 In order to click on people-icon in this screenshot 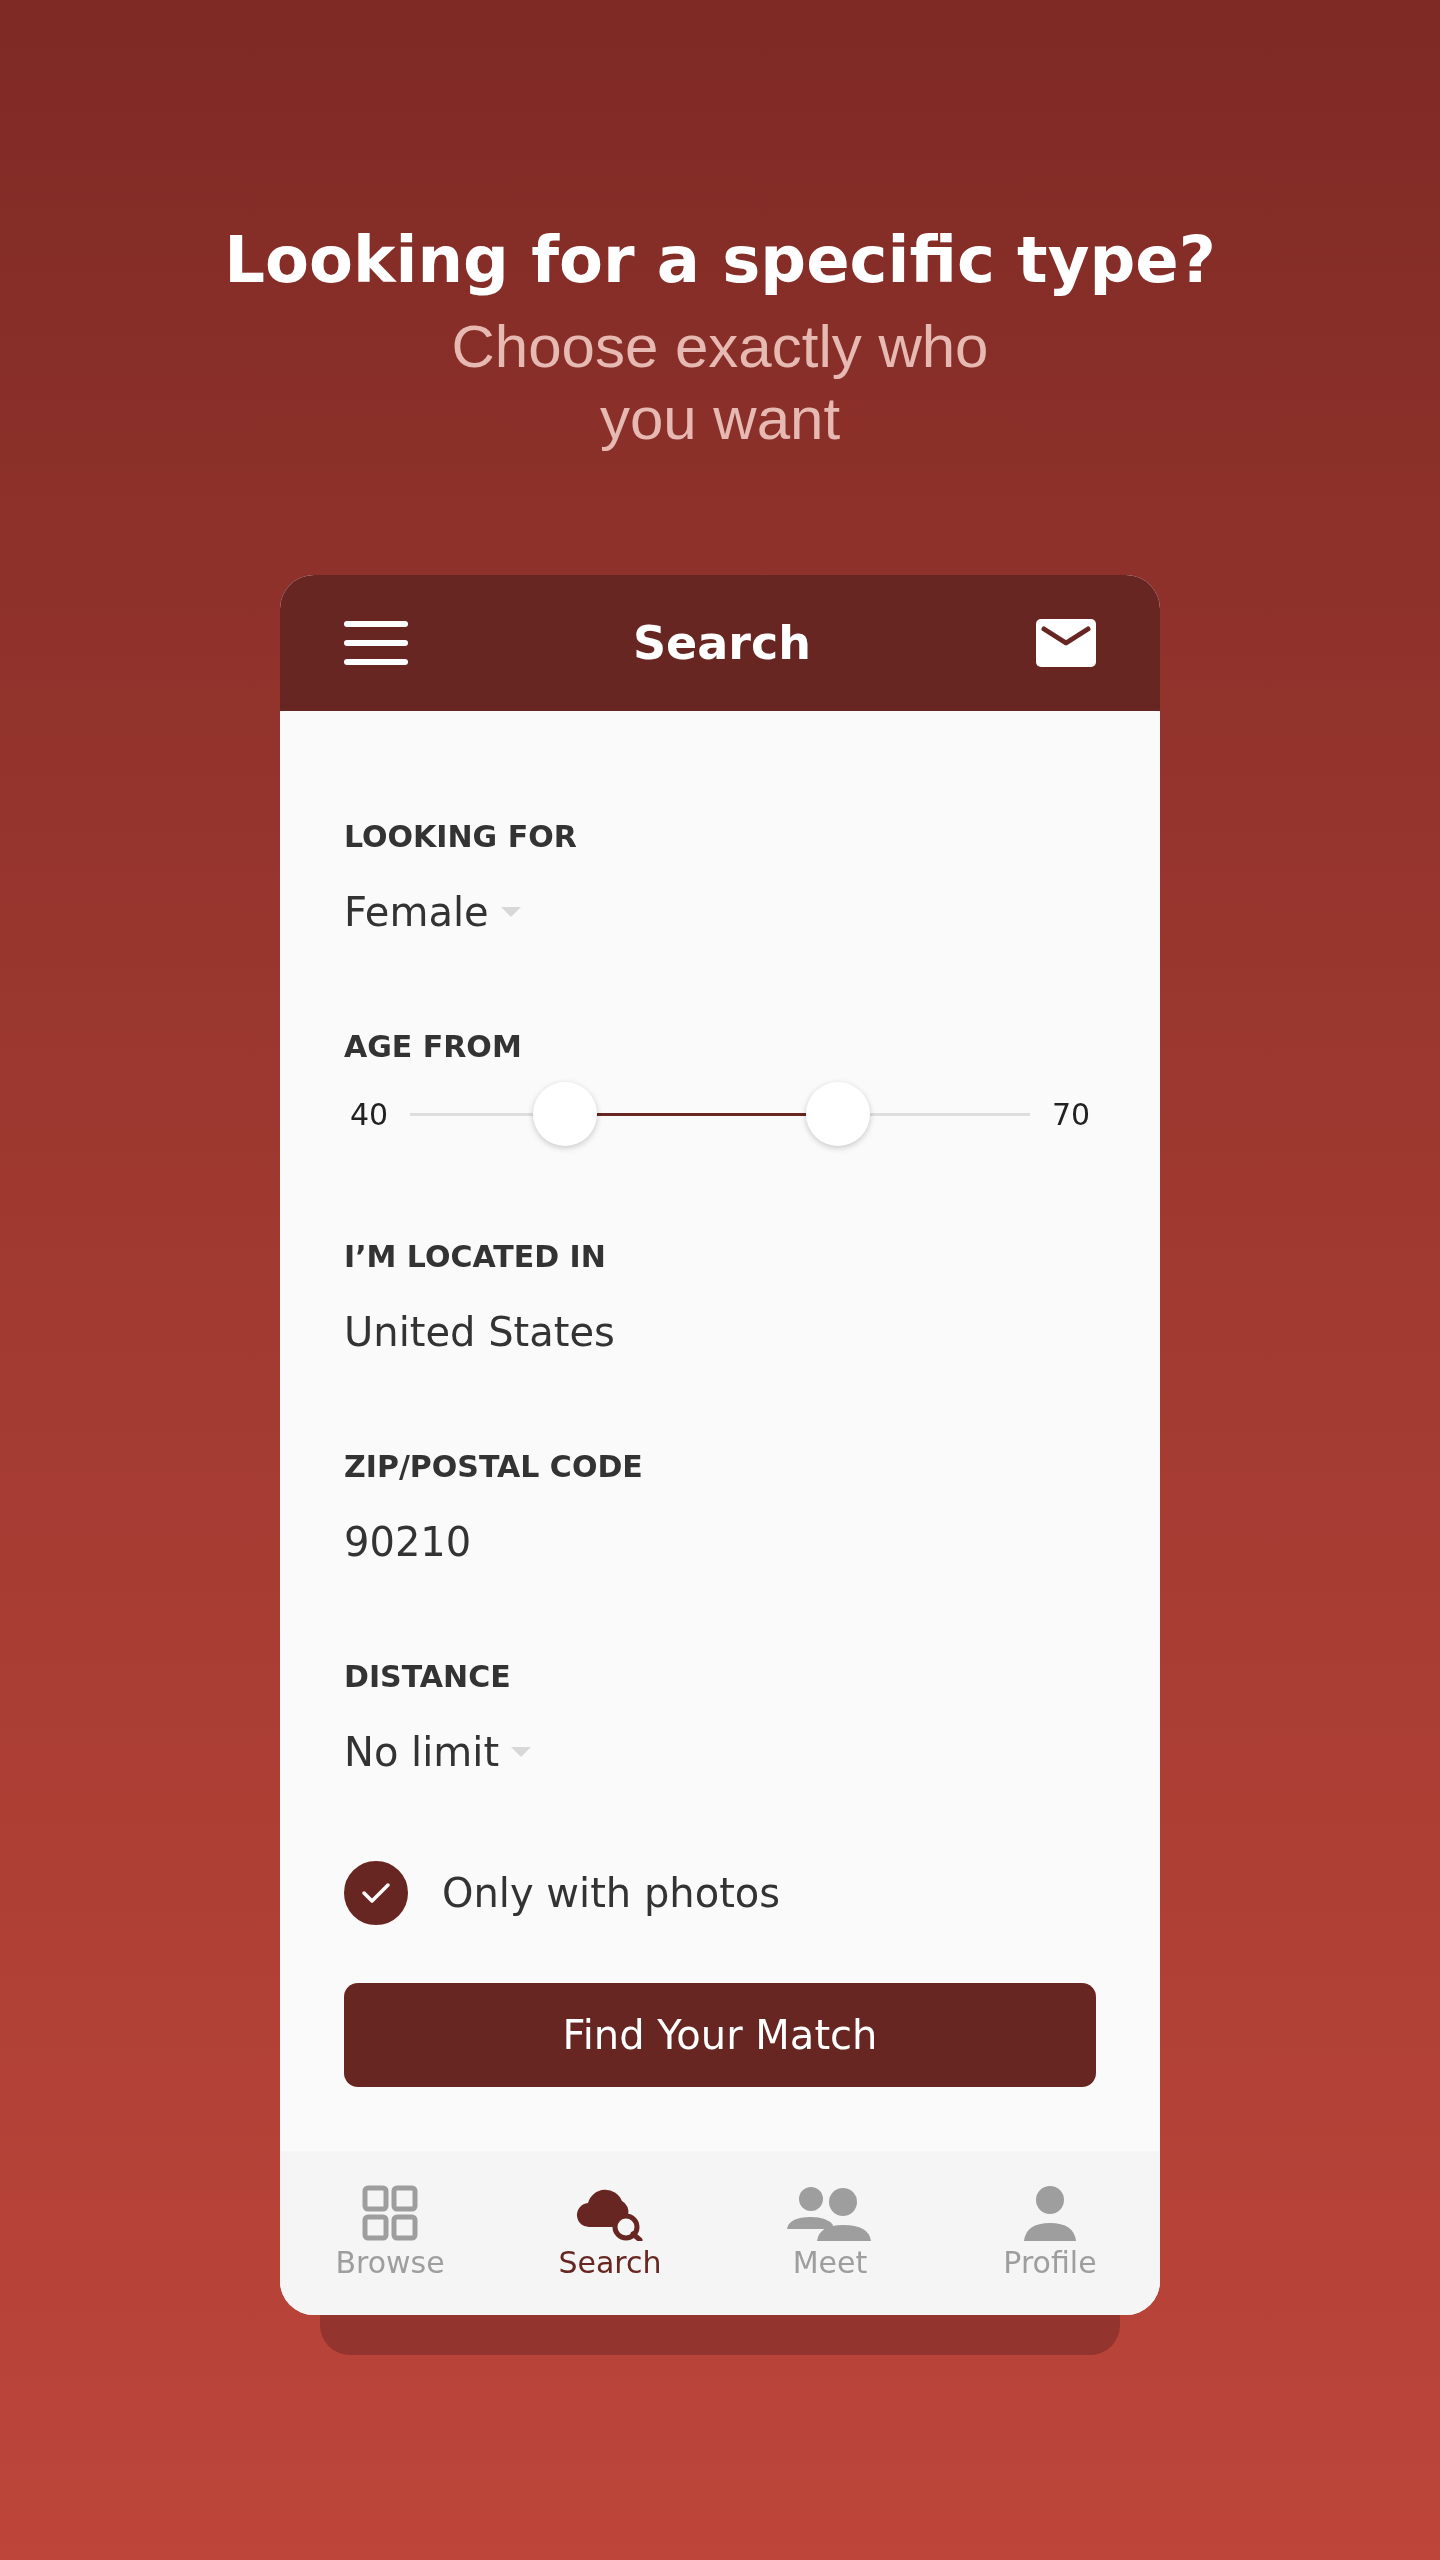, I will do `click(830, 2213)`.